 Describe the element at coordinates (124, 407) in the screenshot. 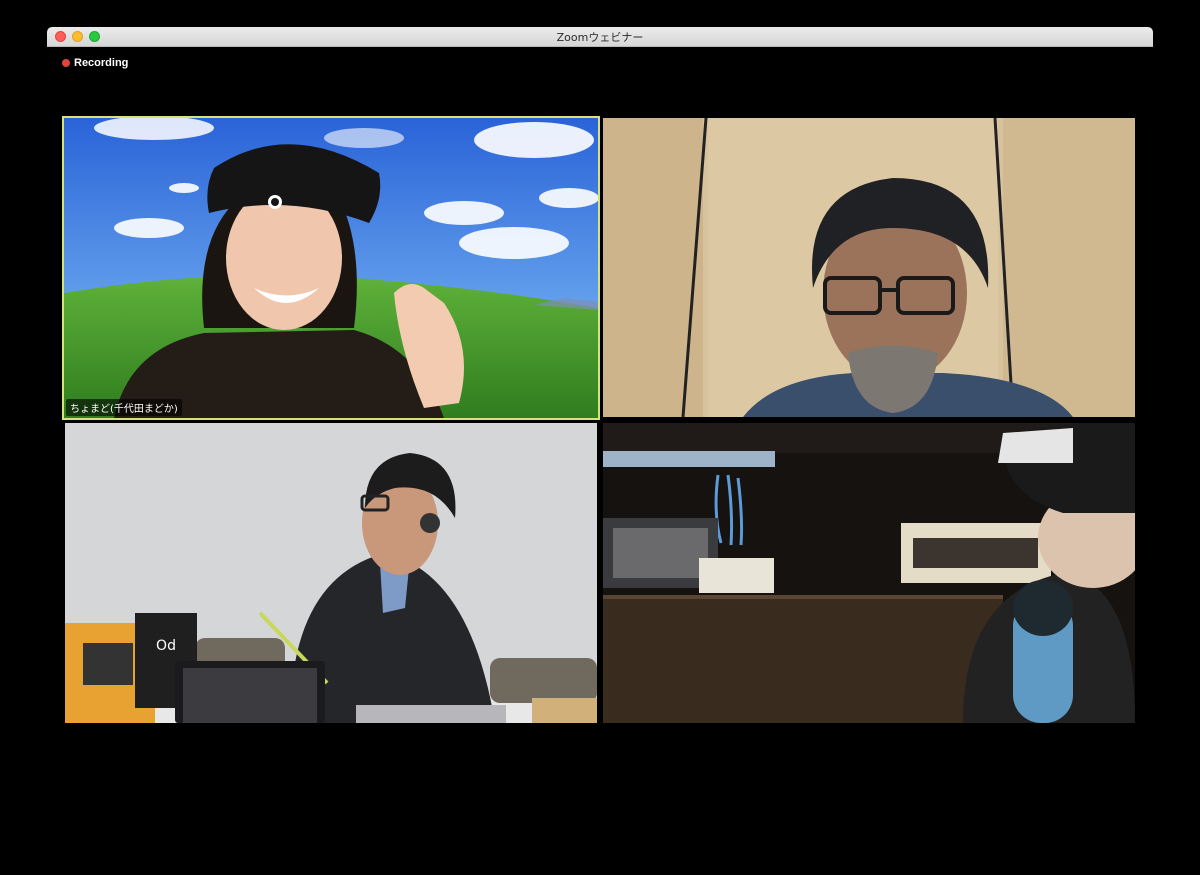

I see `participant-name-label: ちょまど(千代田まどか)` at that location.